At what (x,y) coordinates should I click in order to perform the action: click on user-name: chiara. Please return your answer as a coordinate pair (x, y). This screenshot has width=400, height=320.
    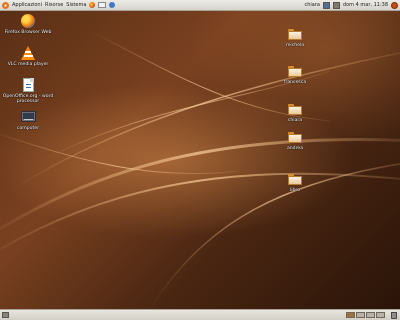
    Looking at the image, I should click on (312, 5).